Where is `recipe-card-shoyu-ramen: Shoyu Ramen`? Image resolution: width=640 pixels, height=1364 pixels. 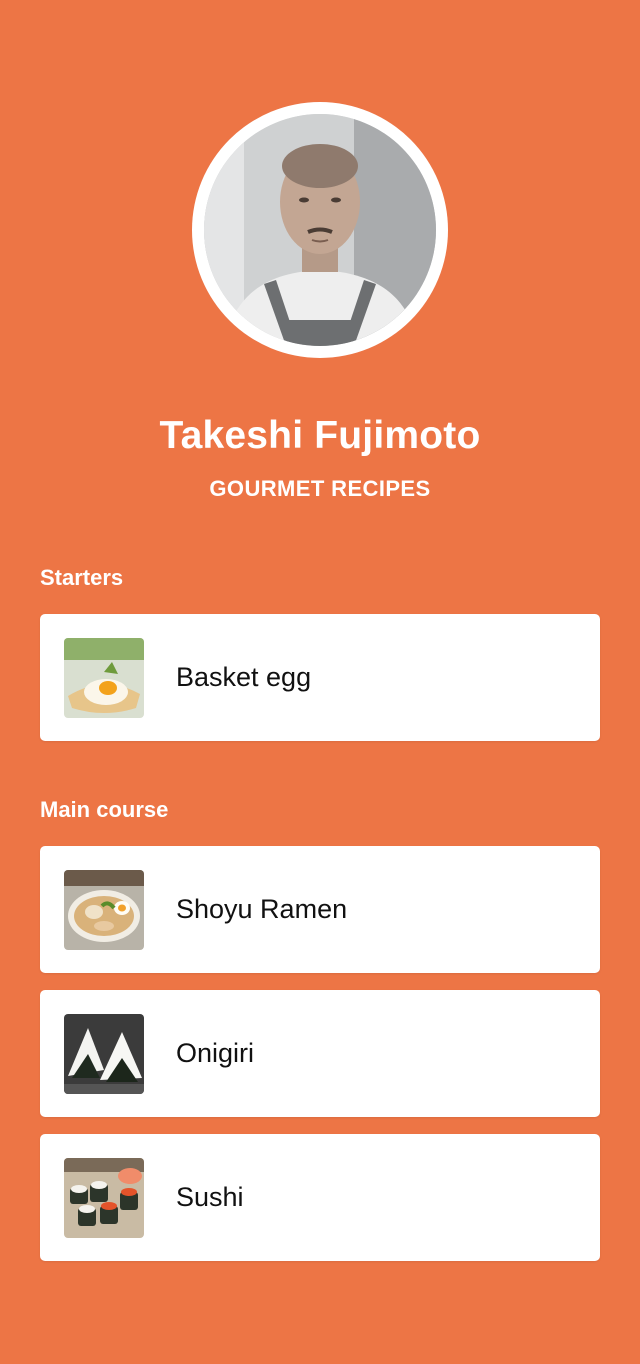
recipe-card-shoyu-ramen: Shoyu Ramen is located at coordinates (320, 909).